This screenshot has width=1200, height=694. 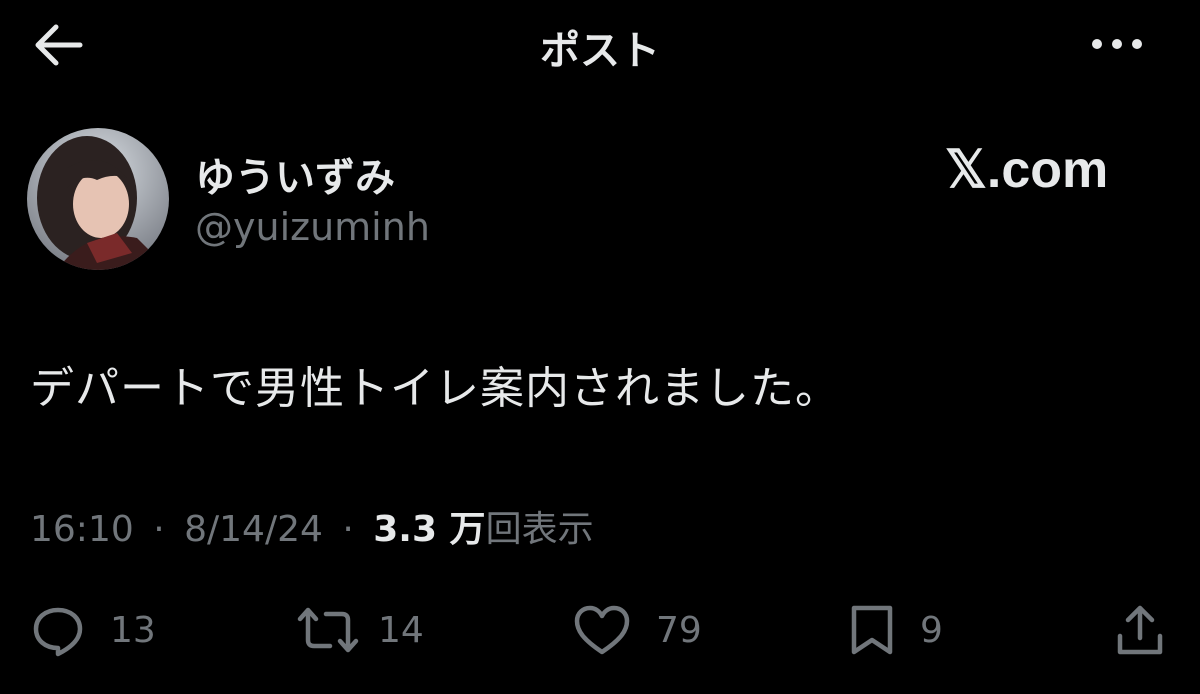 I want to click on reply-button: 13, so click(x=93, y=630).